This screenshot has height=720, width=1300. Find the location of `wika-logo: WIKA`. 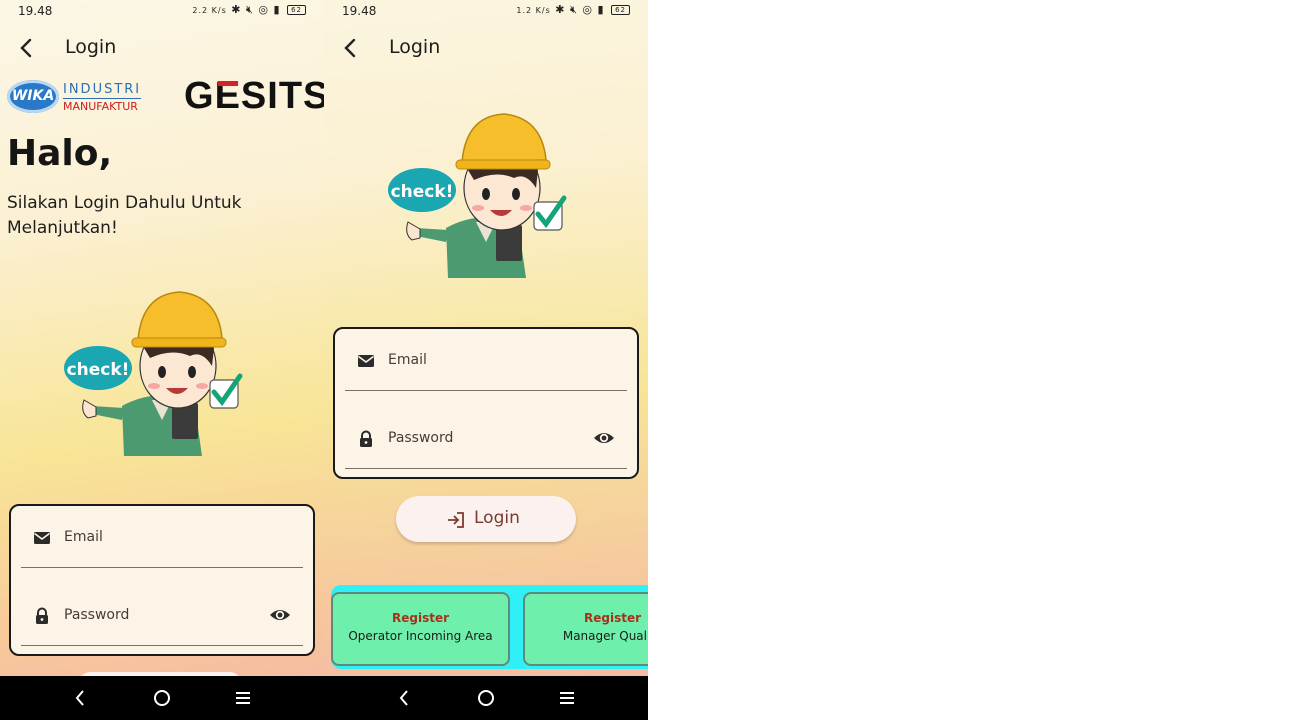

wika-logo: WIKA is located at coordinates (33, 96).